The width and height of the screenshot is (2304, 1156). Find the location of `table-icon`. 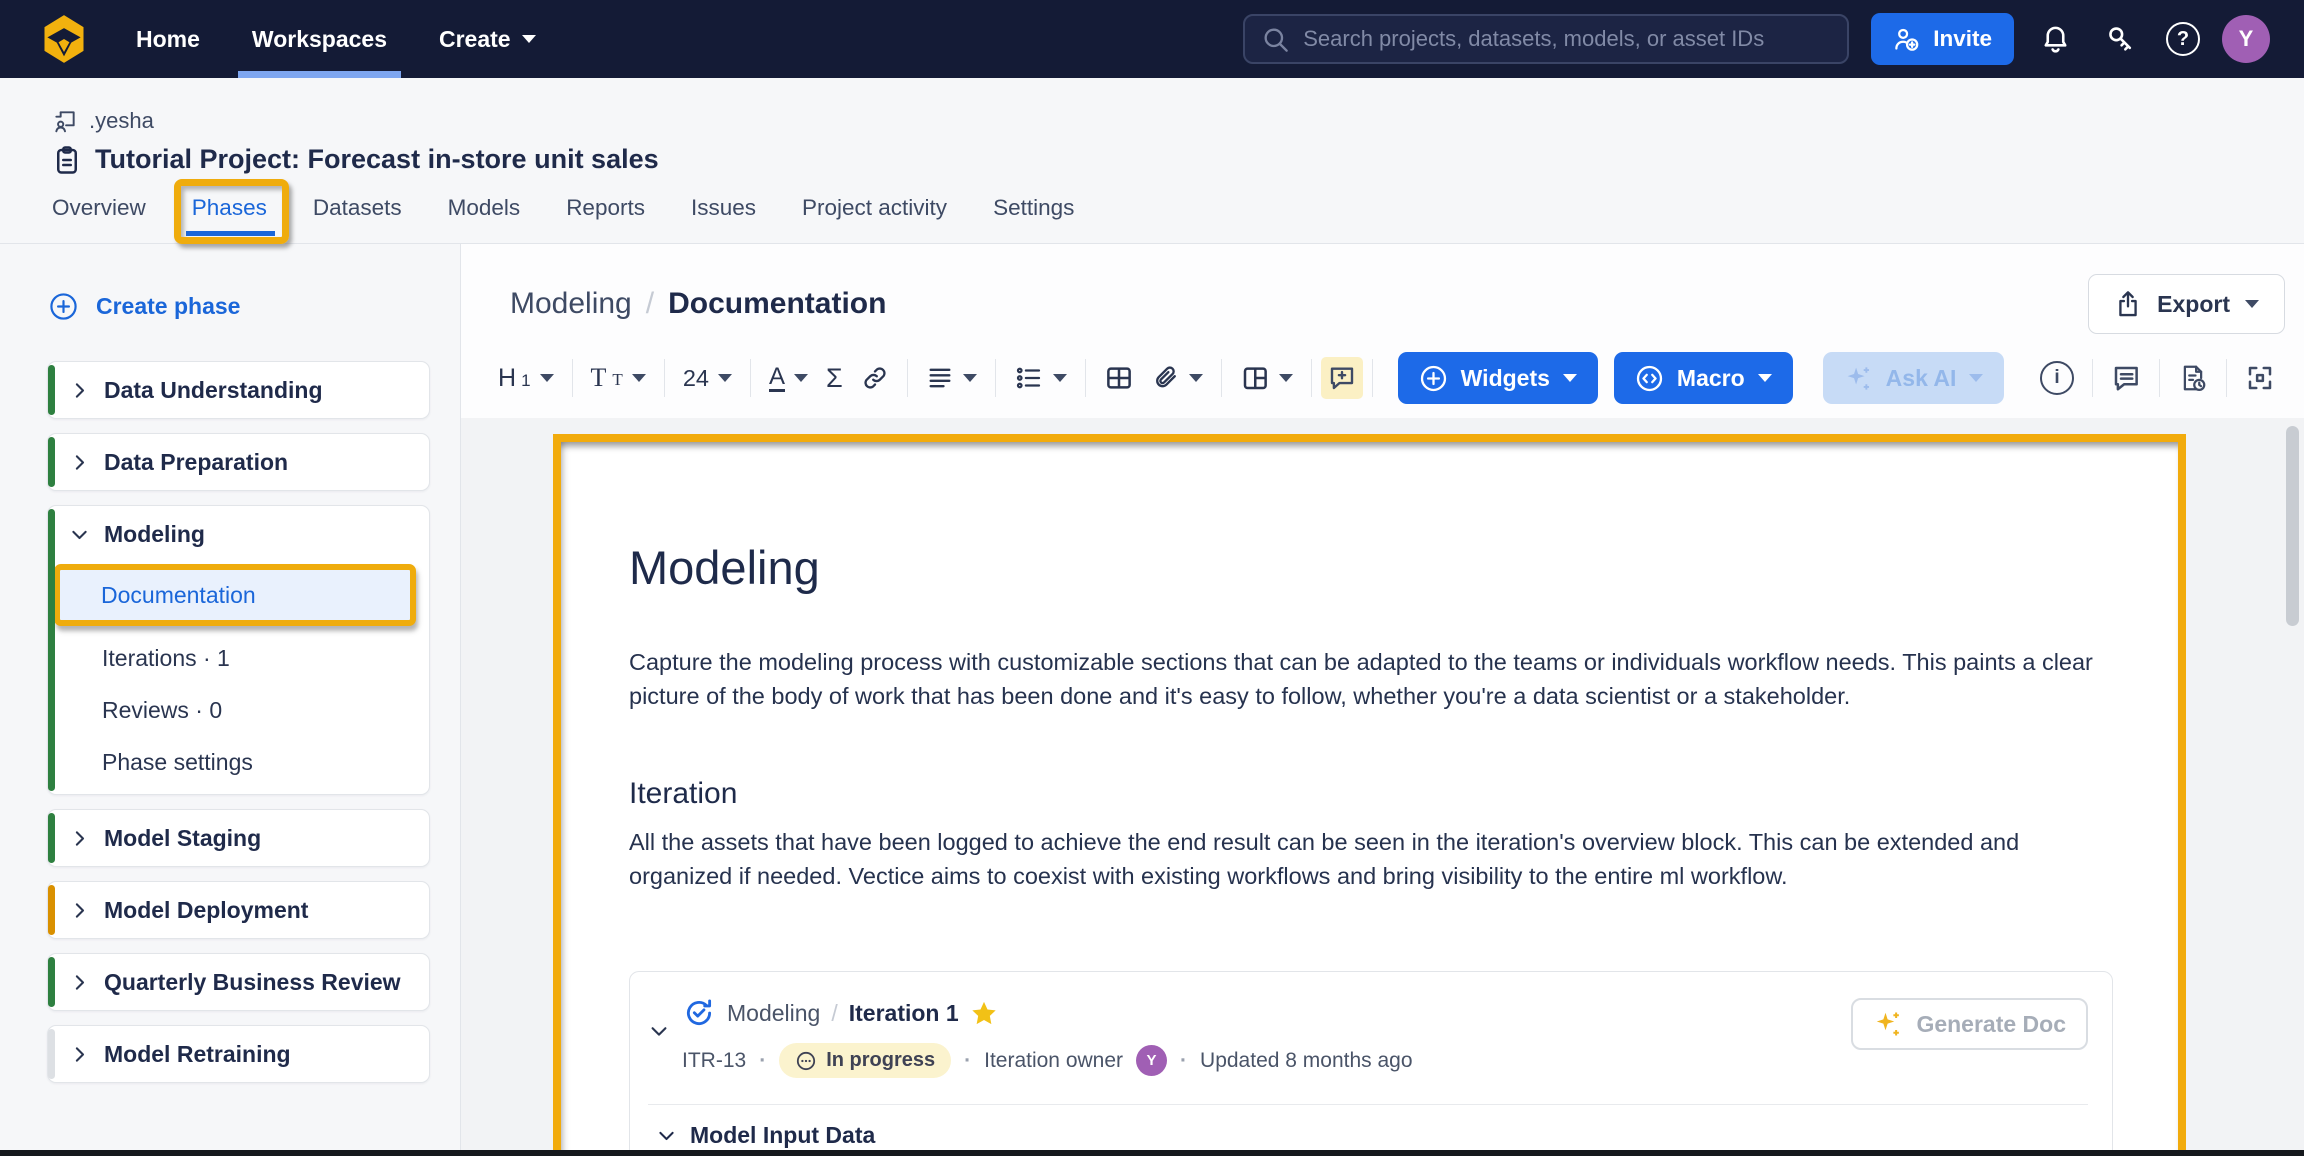

table-icon is located at coordinates (1118, 378).